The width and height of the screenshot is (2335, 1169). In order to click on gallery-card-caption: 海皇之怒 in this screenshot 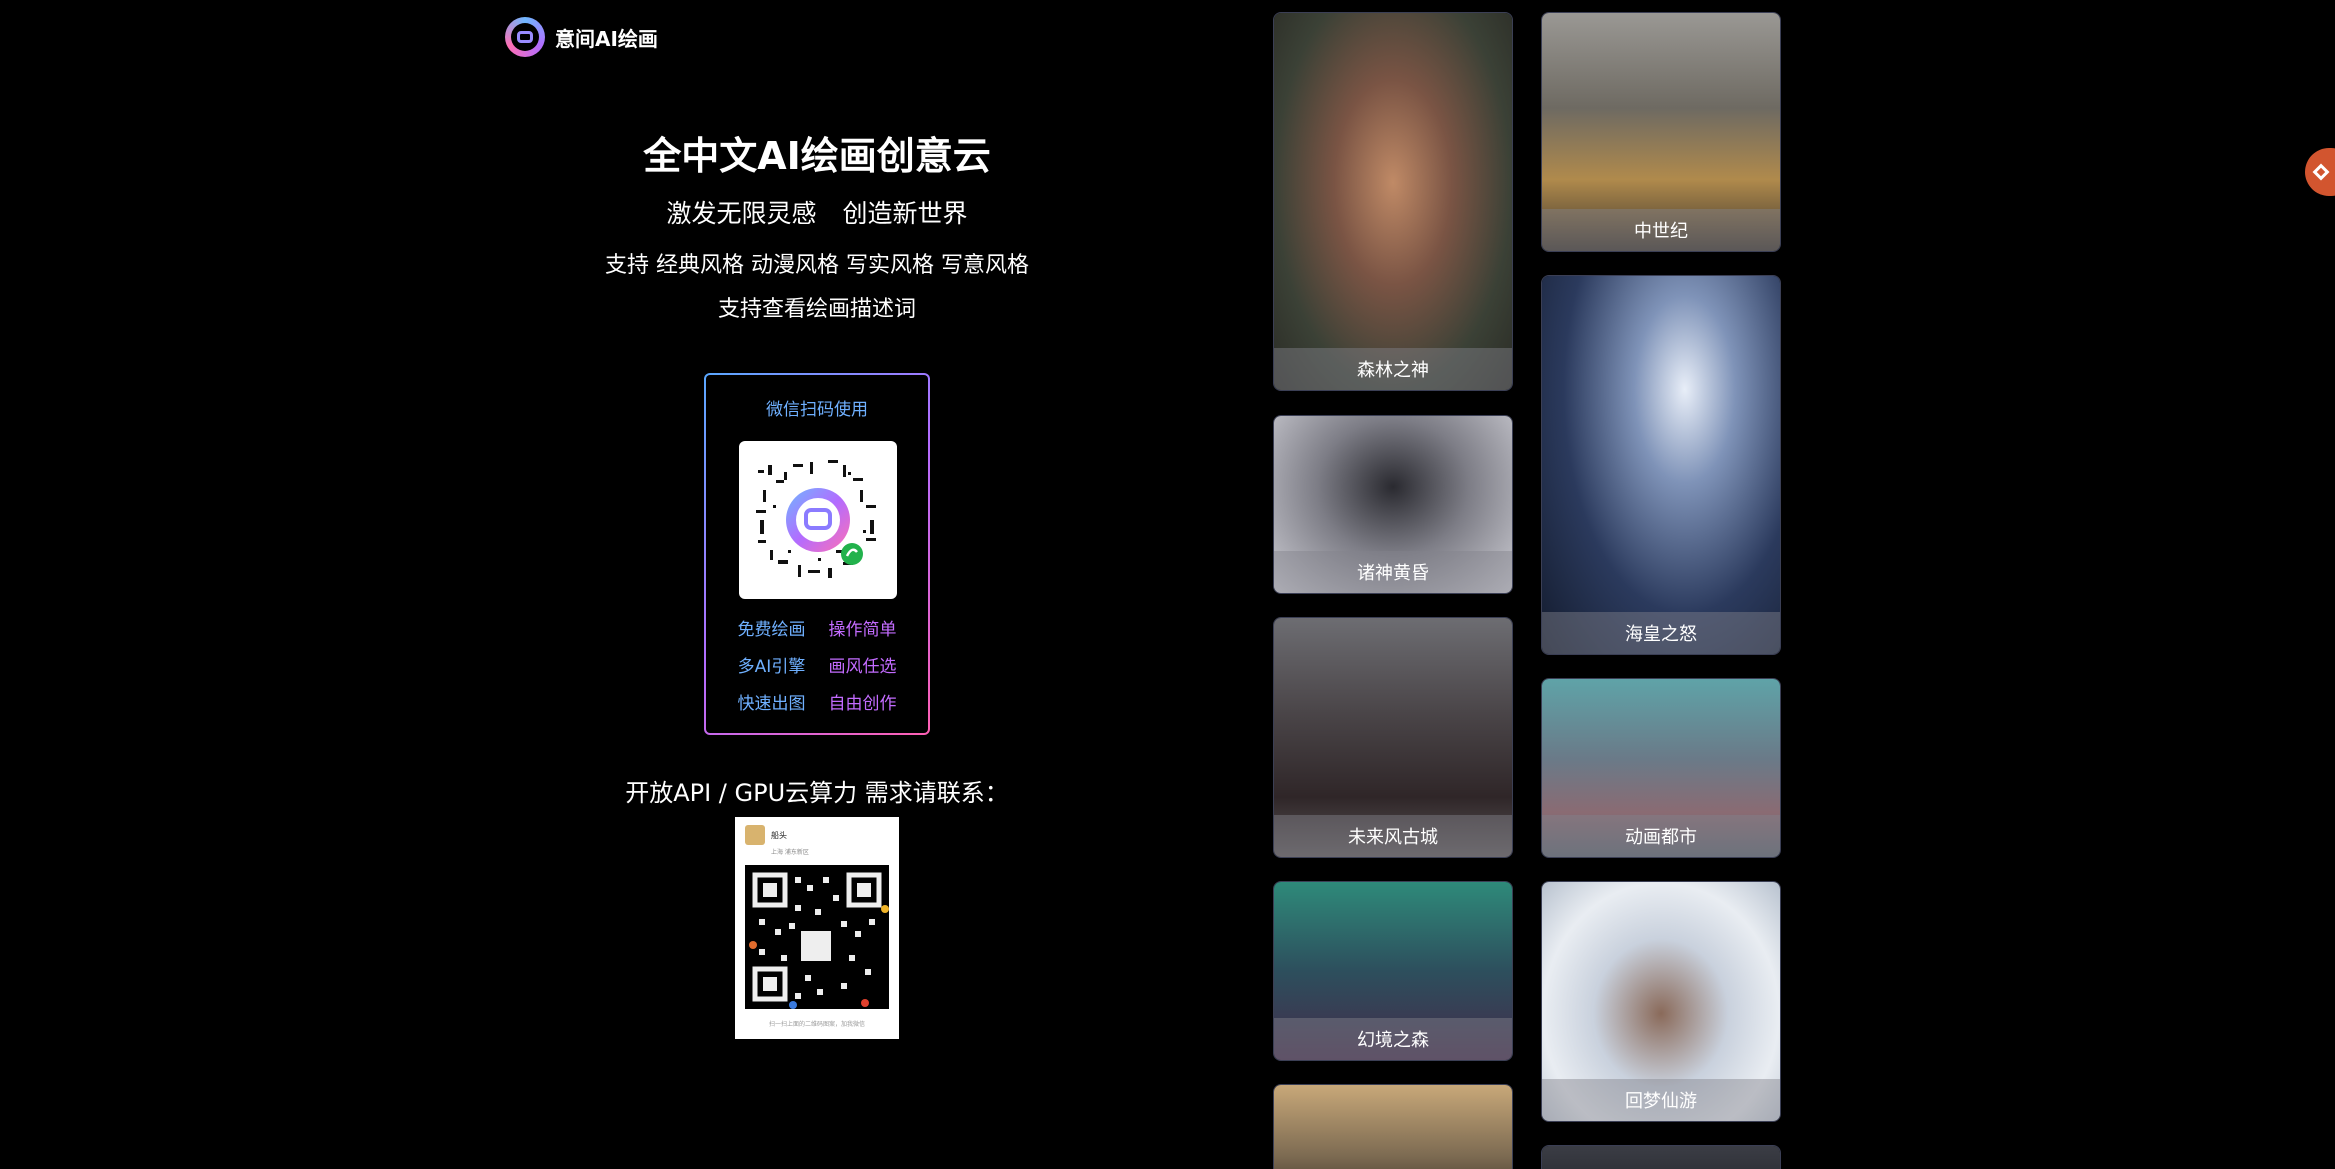, I will do `click(1661, 633)`.